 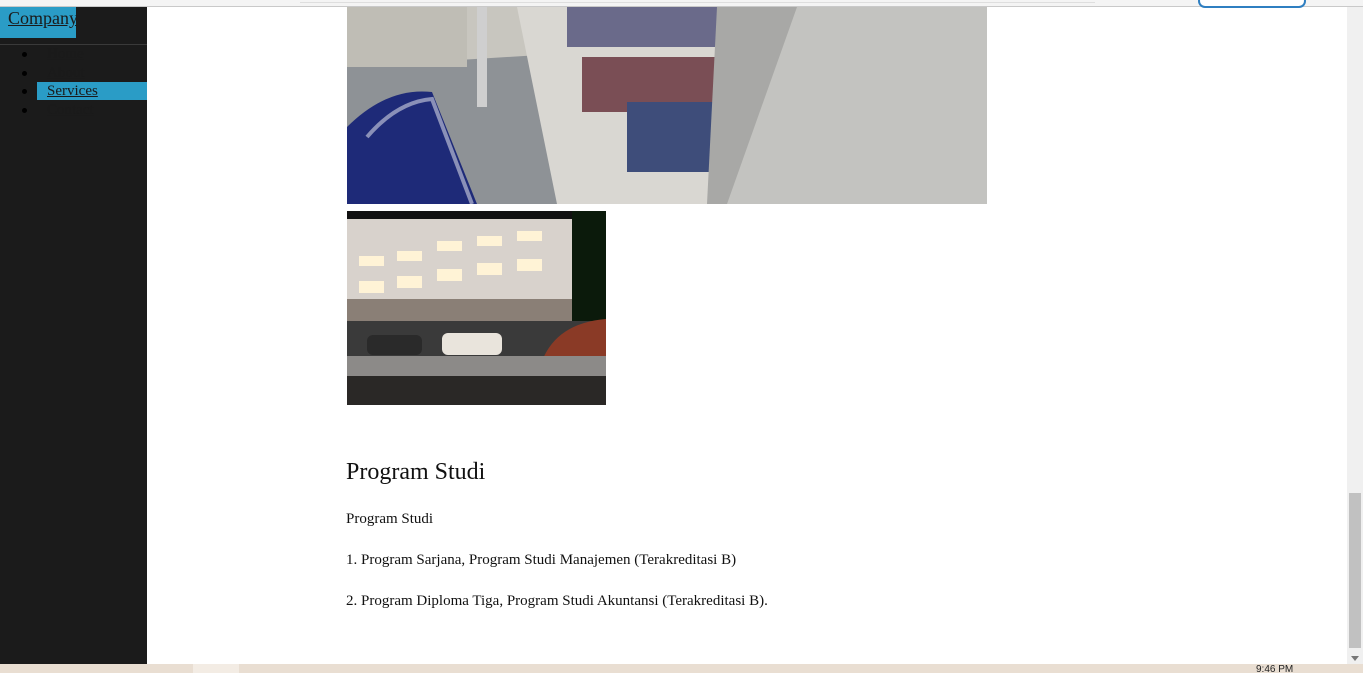 I want to click on building-photo-illustration, so click(x=476, y=308).